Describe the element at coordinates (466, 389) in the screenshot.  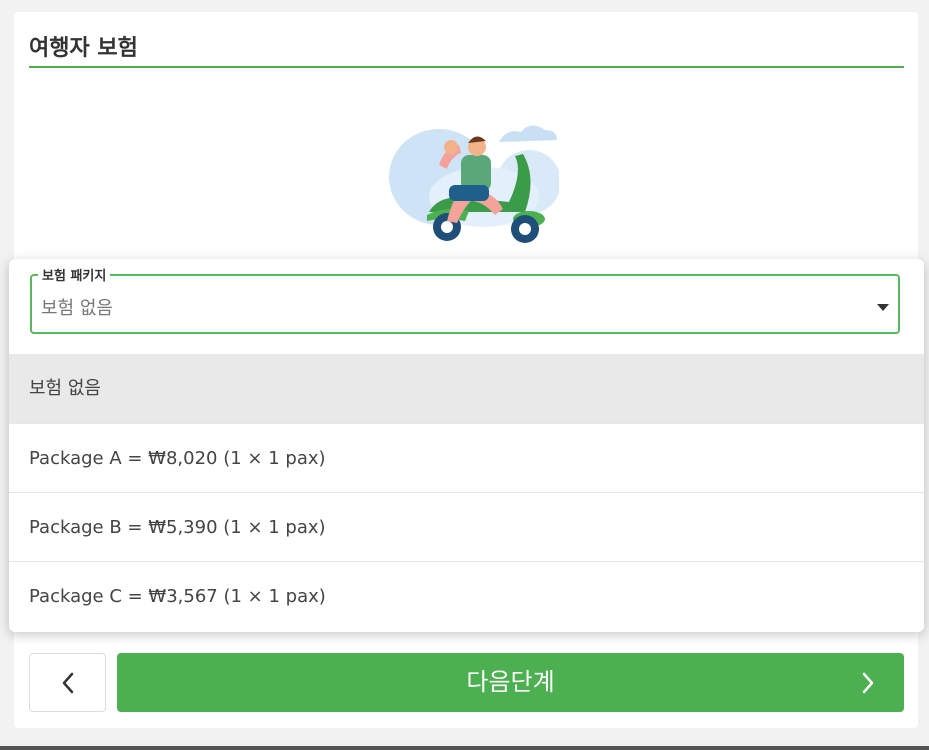
I see `option-no-insurance: 보험 없음` at that location.